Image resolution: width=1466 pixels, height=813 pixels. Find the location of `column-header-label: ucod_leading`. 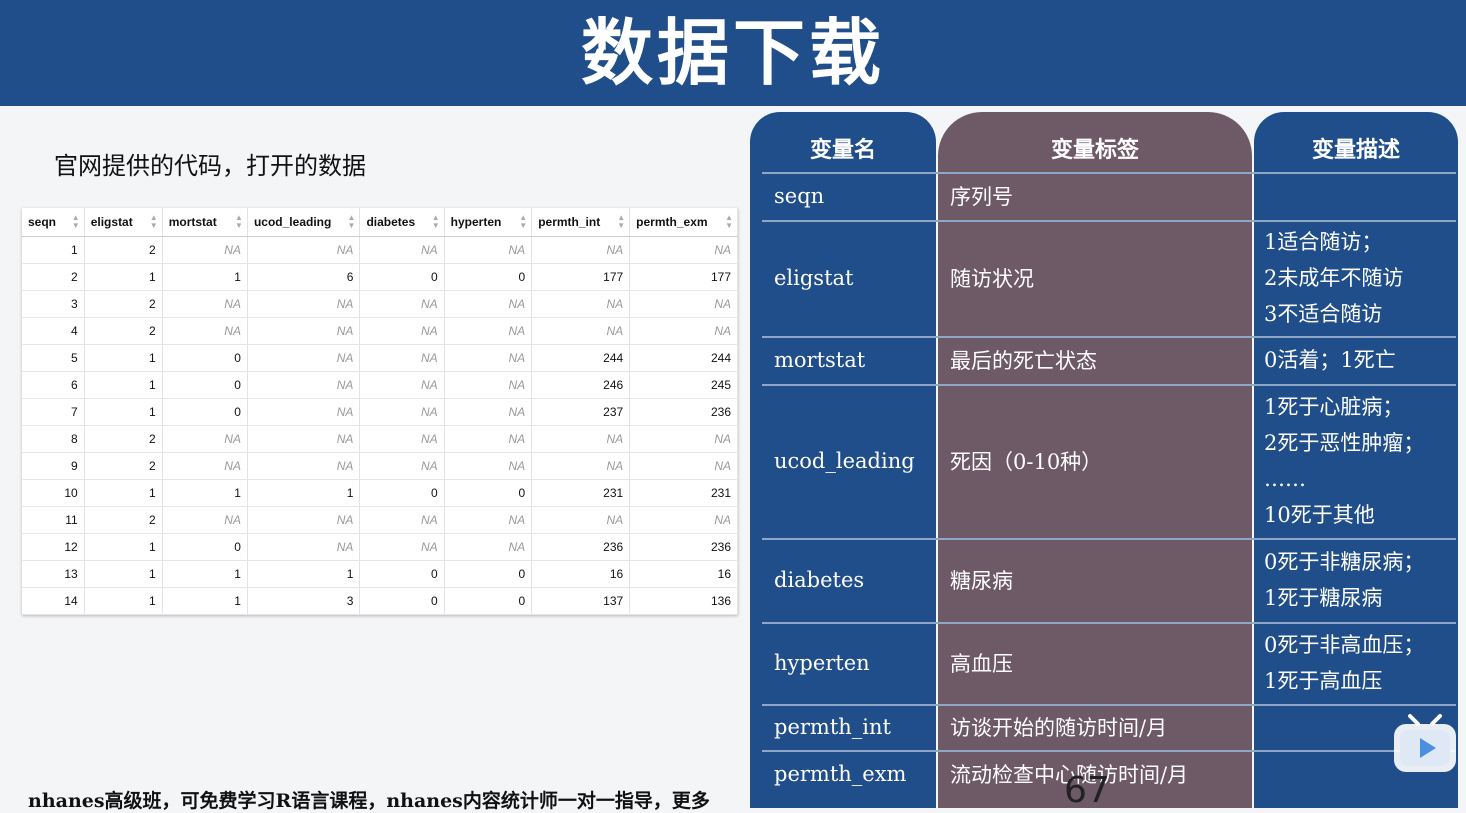

column-header-label: ucod_leading is located at coordinates (292, 222).